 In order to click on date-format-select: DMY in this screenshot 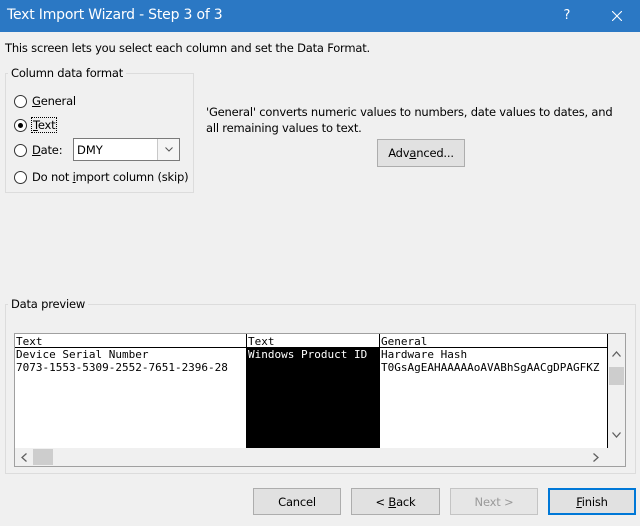, I will do `click(126, 149)`.